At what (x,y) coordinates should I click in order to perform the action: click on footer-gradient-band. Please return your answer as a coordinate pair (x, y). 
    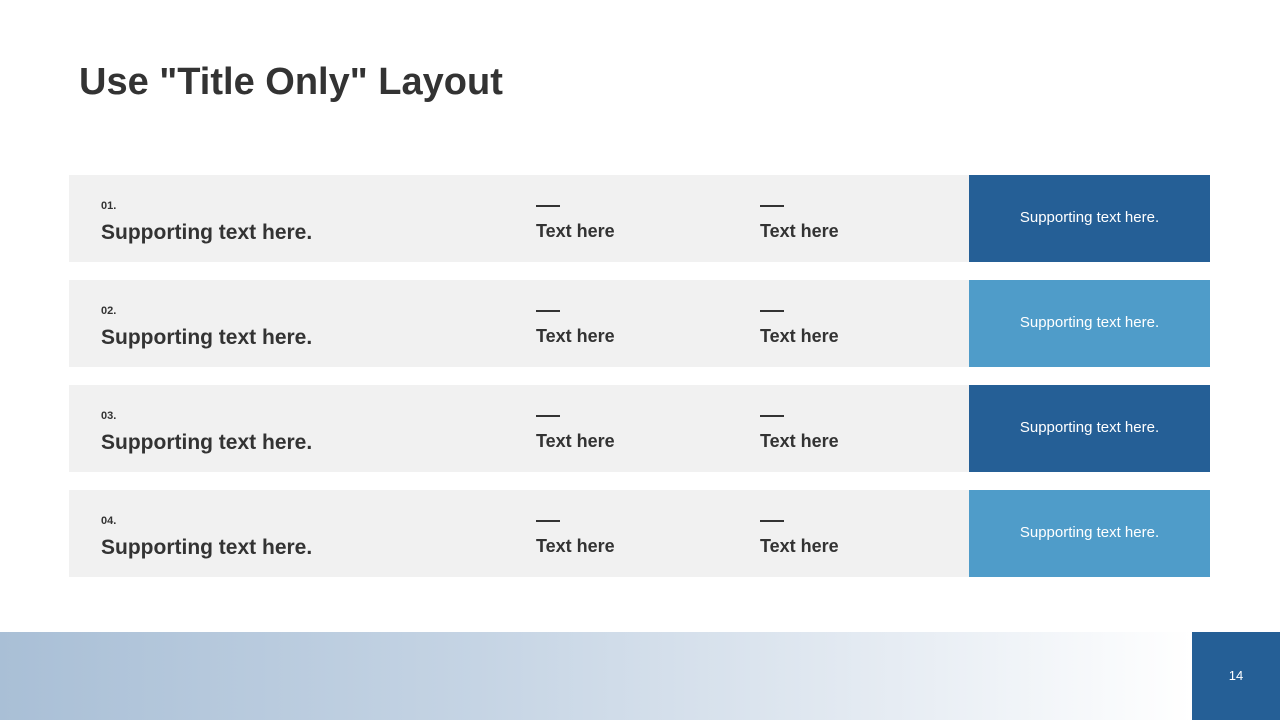
    Looking at the image, I should click on (596, 676).